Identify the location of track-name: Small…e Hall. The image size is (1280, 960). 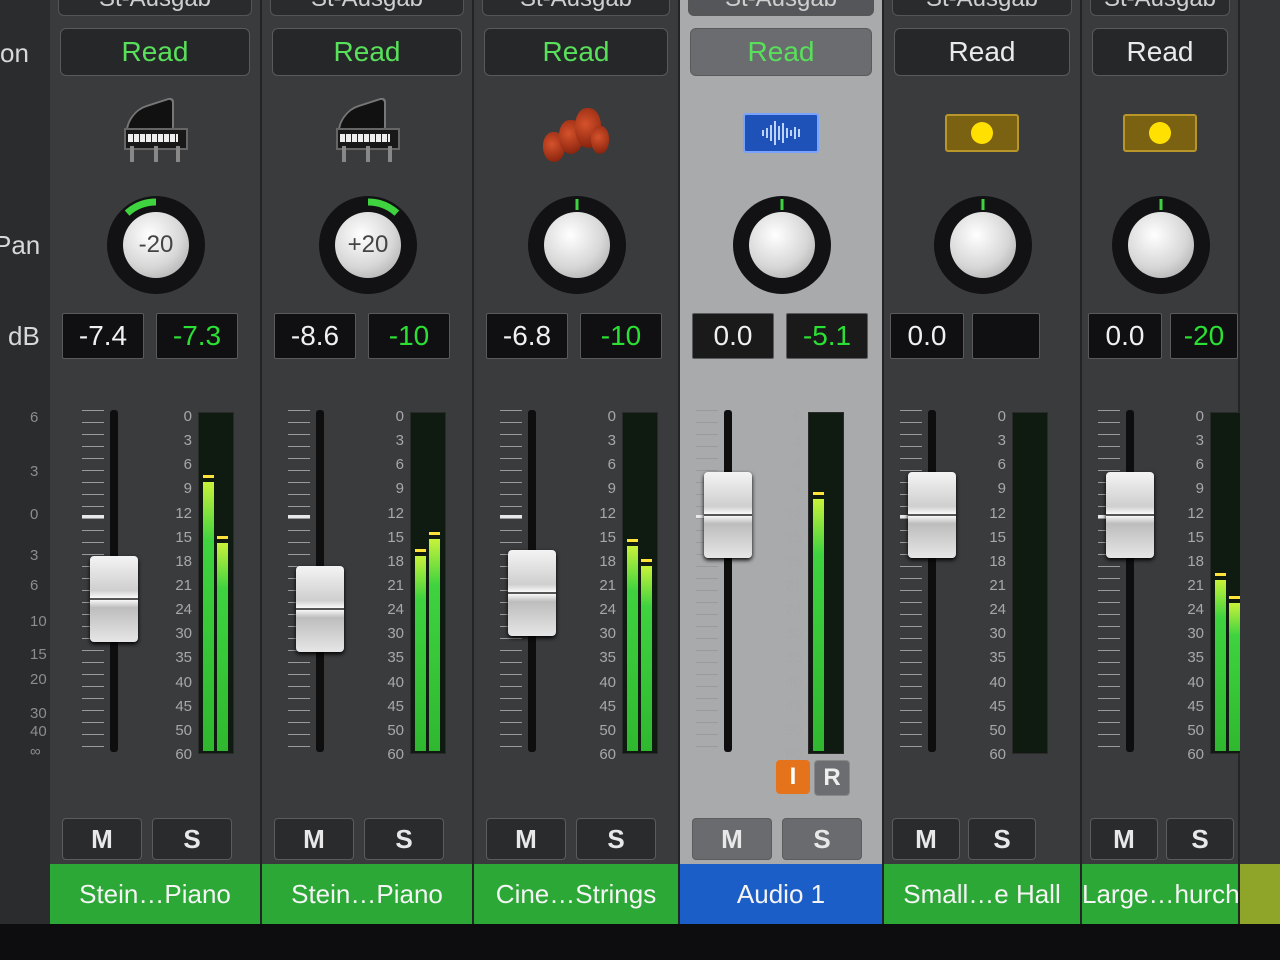
(982, 894).